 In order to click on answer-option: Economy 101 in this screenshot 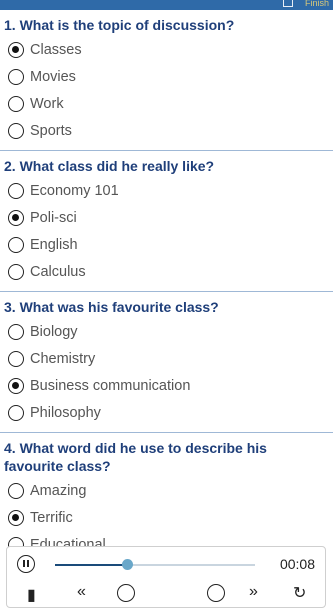, I will do `click(166, 190)`.